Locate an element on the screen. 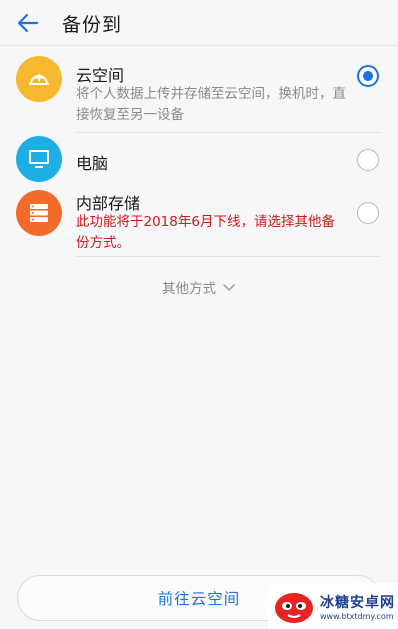  watermark-text: 冰糖安卓网 www.btxtdmy.com is located at coordinates (357, 606).